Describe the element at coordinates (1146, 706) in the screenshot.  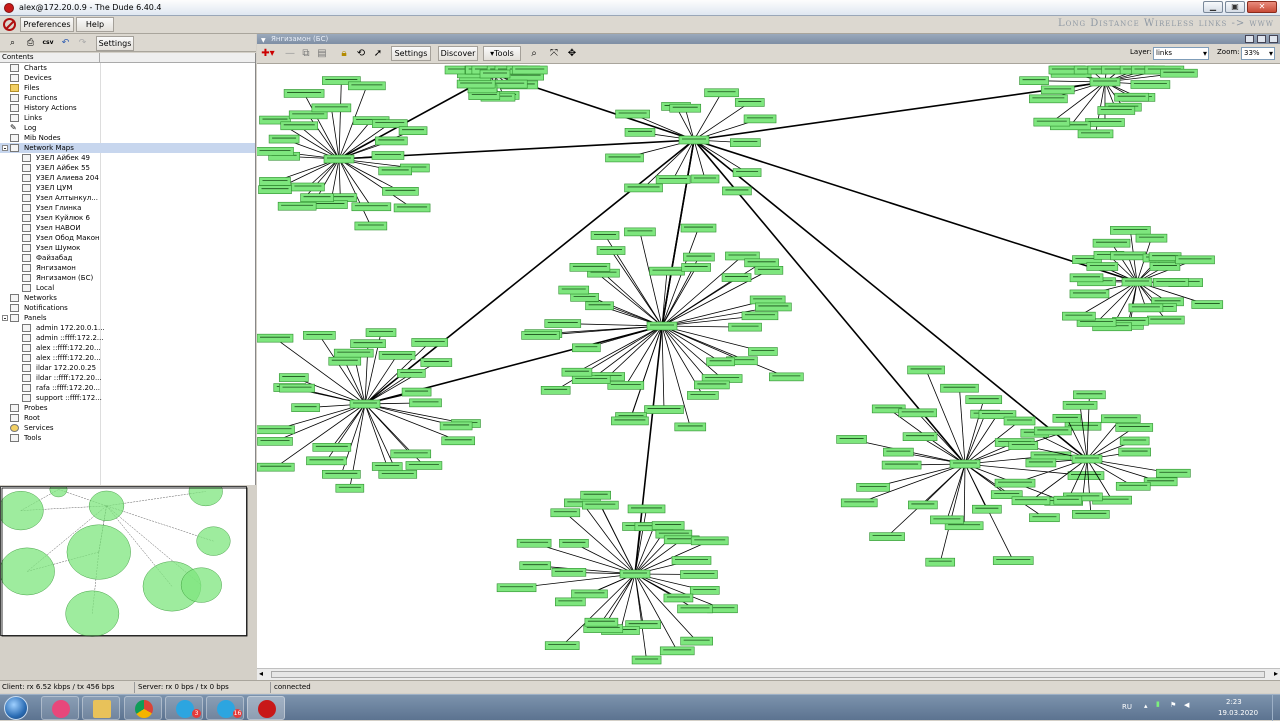
I see `tray-arrow-icon: ▴` at that location.